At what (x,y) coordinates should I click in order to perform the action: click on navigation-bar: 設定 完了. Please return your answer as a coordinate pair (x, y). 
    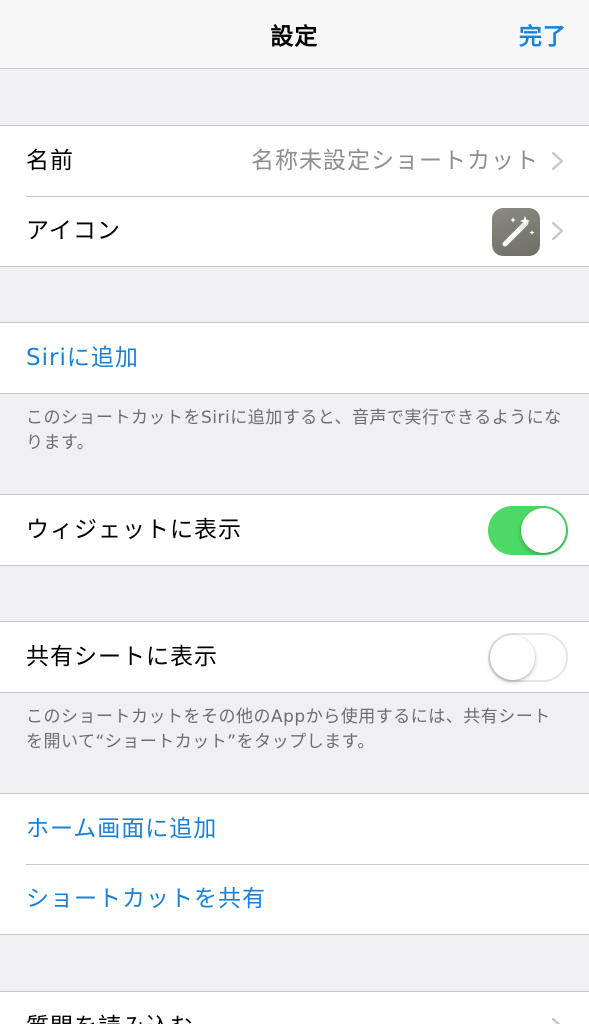
    Looking at the image, I should click on (294, 34).